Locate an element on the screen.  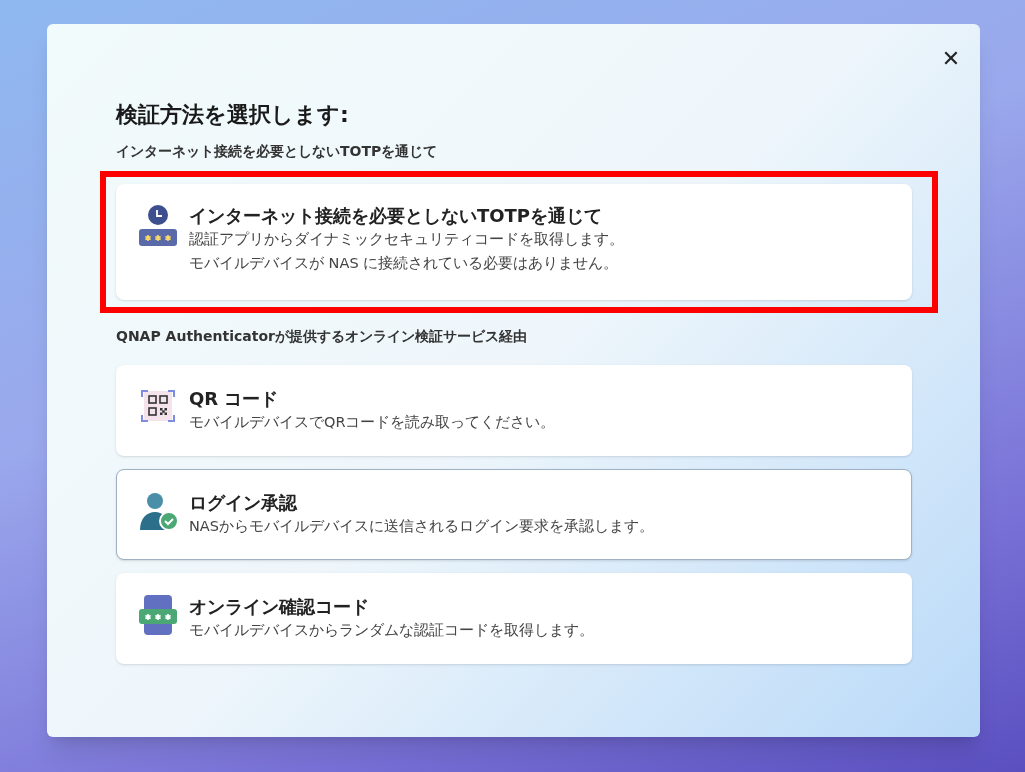
close-button: ✕ is located at coordinates (951, 59).